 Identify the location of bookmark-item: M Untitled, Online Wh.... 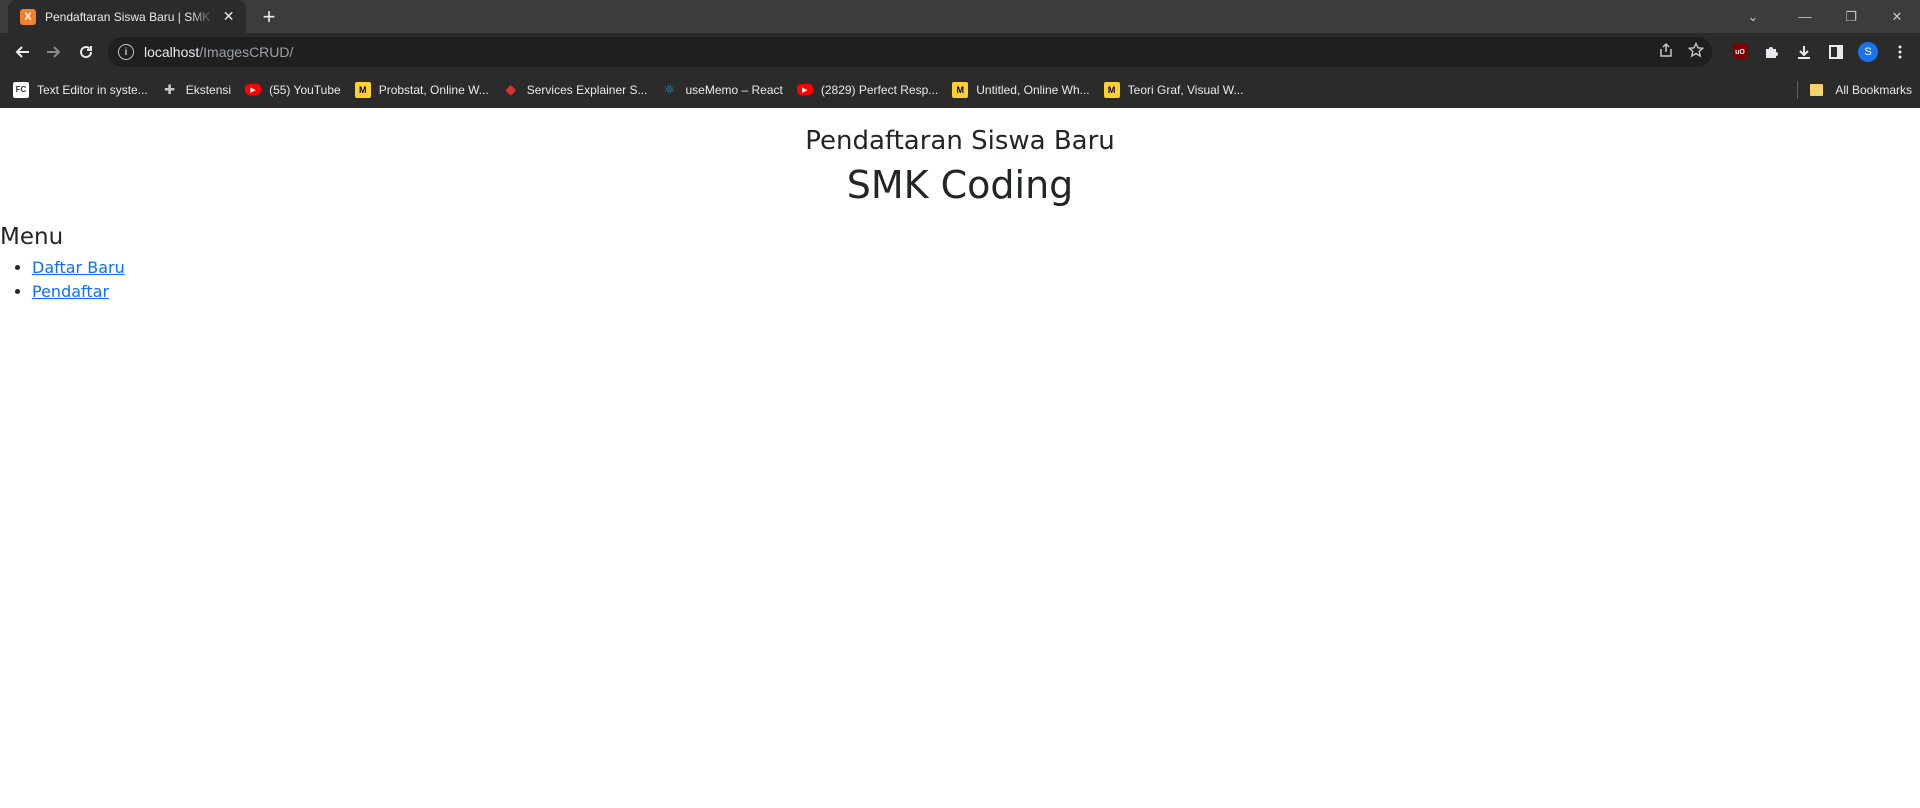
(1020, 90).